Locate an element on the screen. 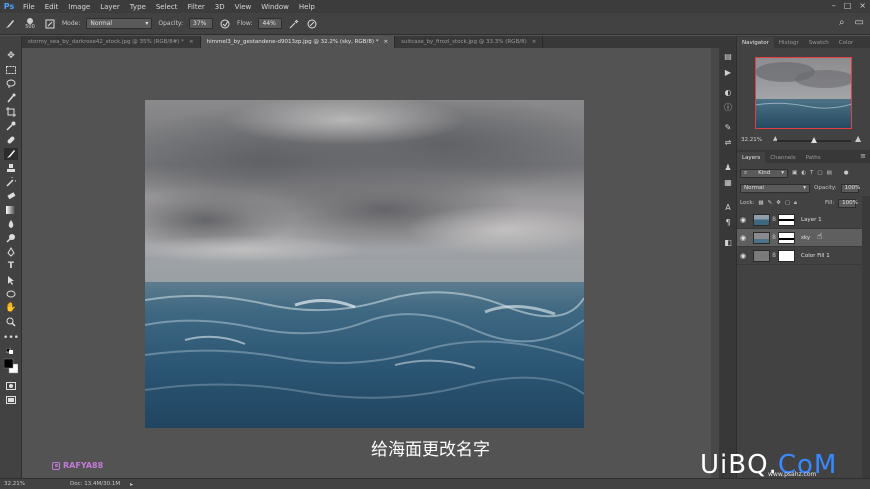 Image resolution: width=870 pixels, height=489 pixels. navigator-zoom-slider is located at coordinates (814, 140).